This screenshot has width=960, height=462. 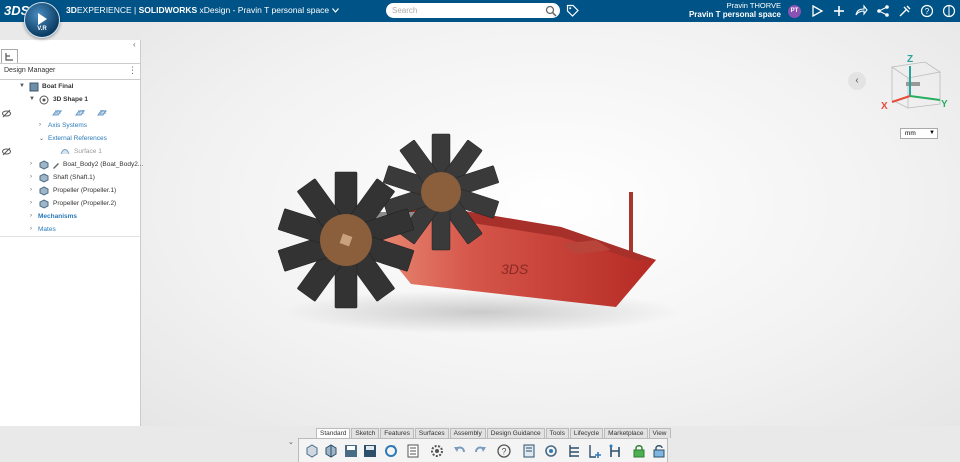 What do you see at coordinates (30, 70) in the screenshot?
I see `panel-title: Design Manager` at bounding box center [30, 70].